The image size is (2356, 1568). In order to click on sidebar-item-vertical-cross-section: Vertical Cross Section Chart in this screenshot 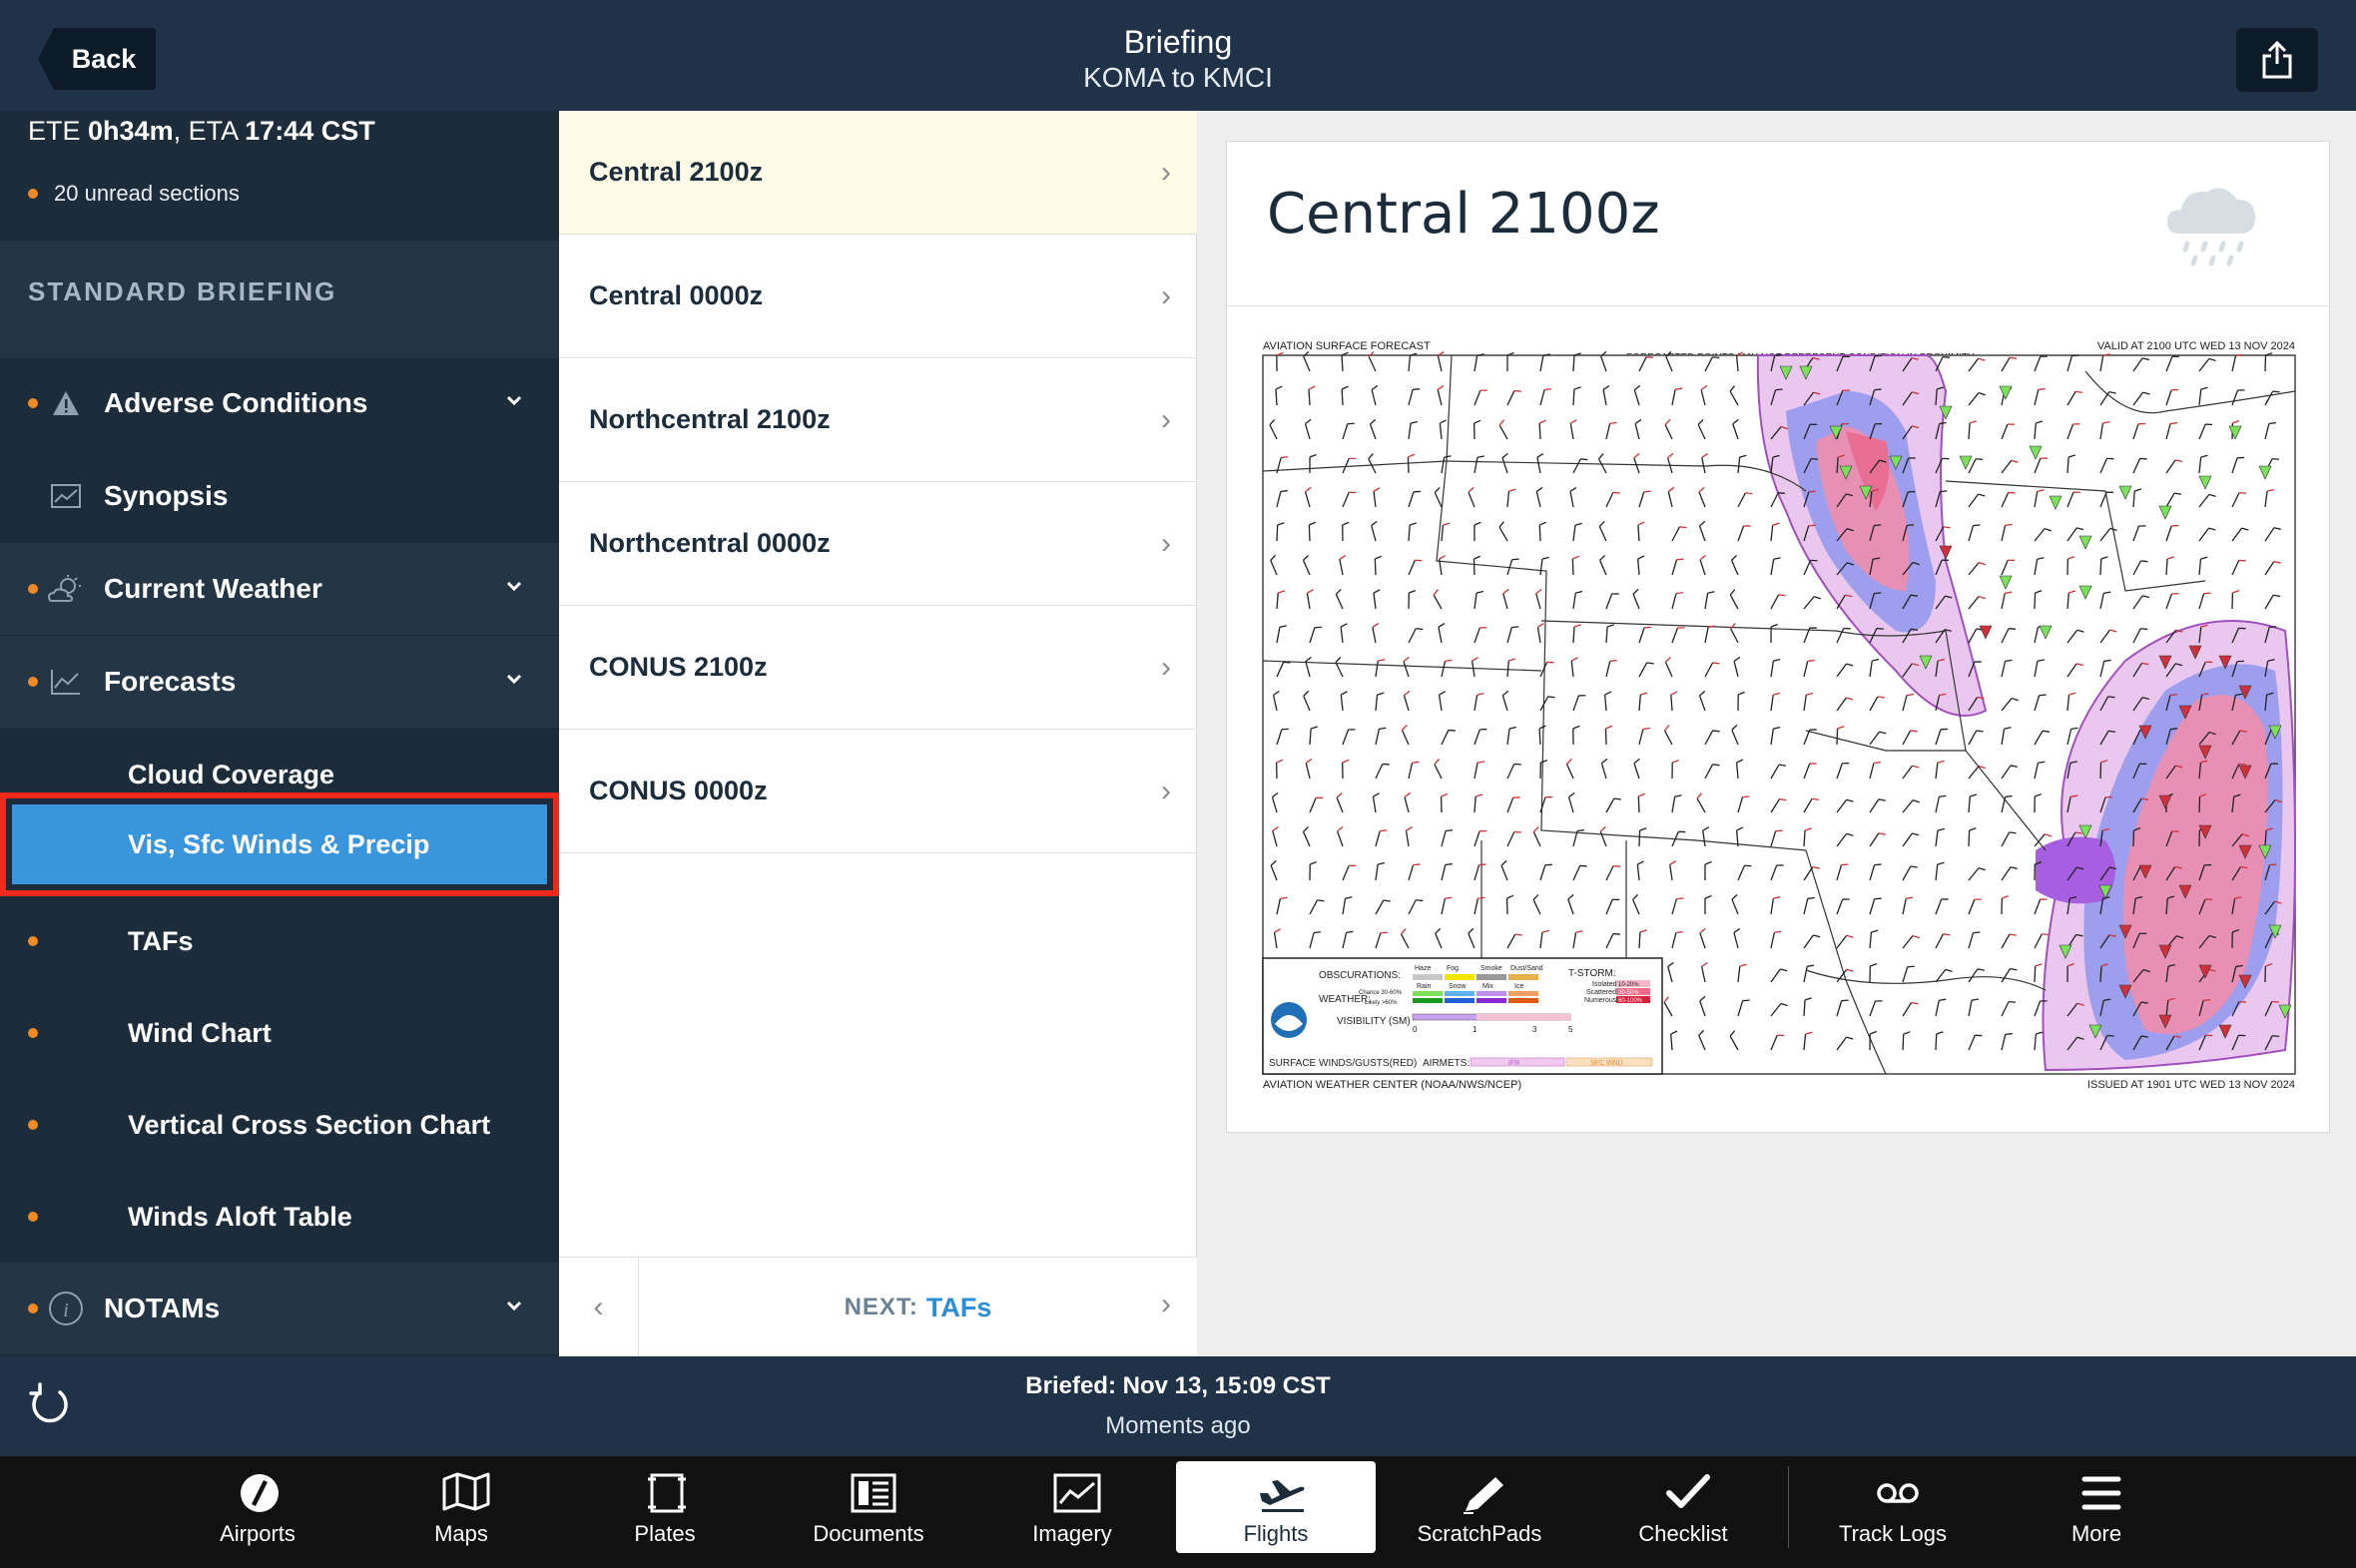, I will do `click(279, 1125)`.